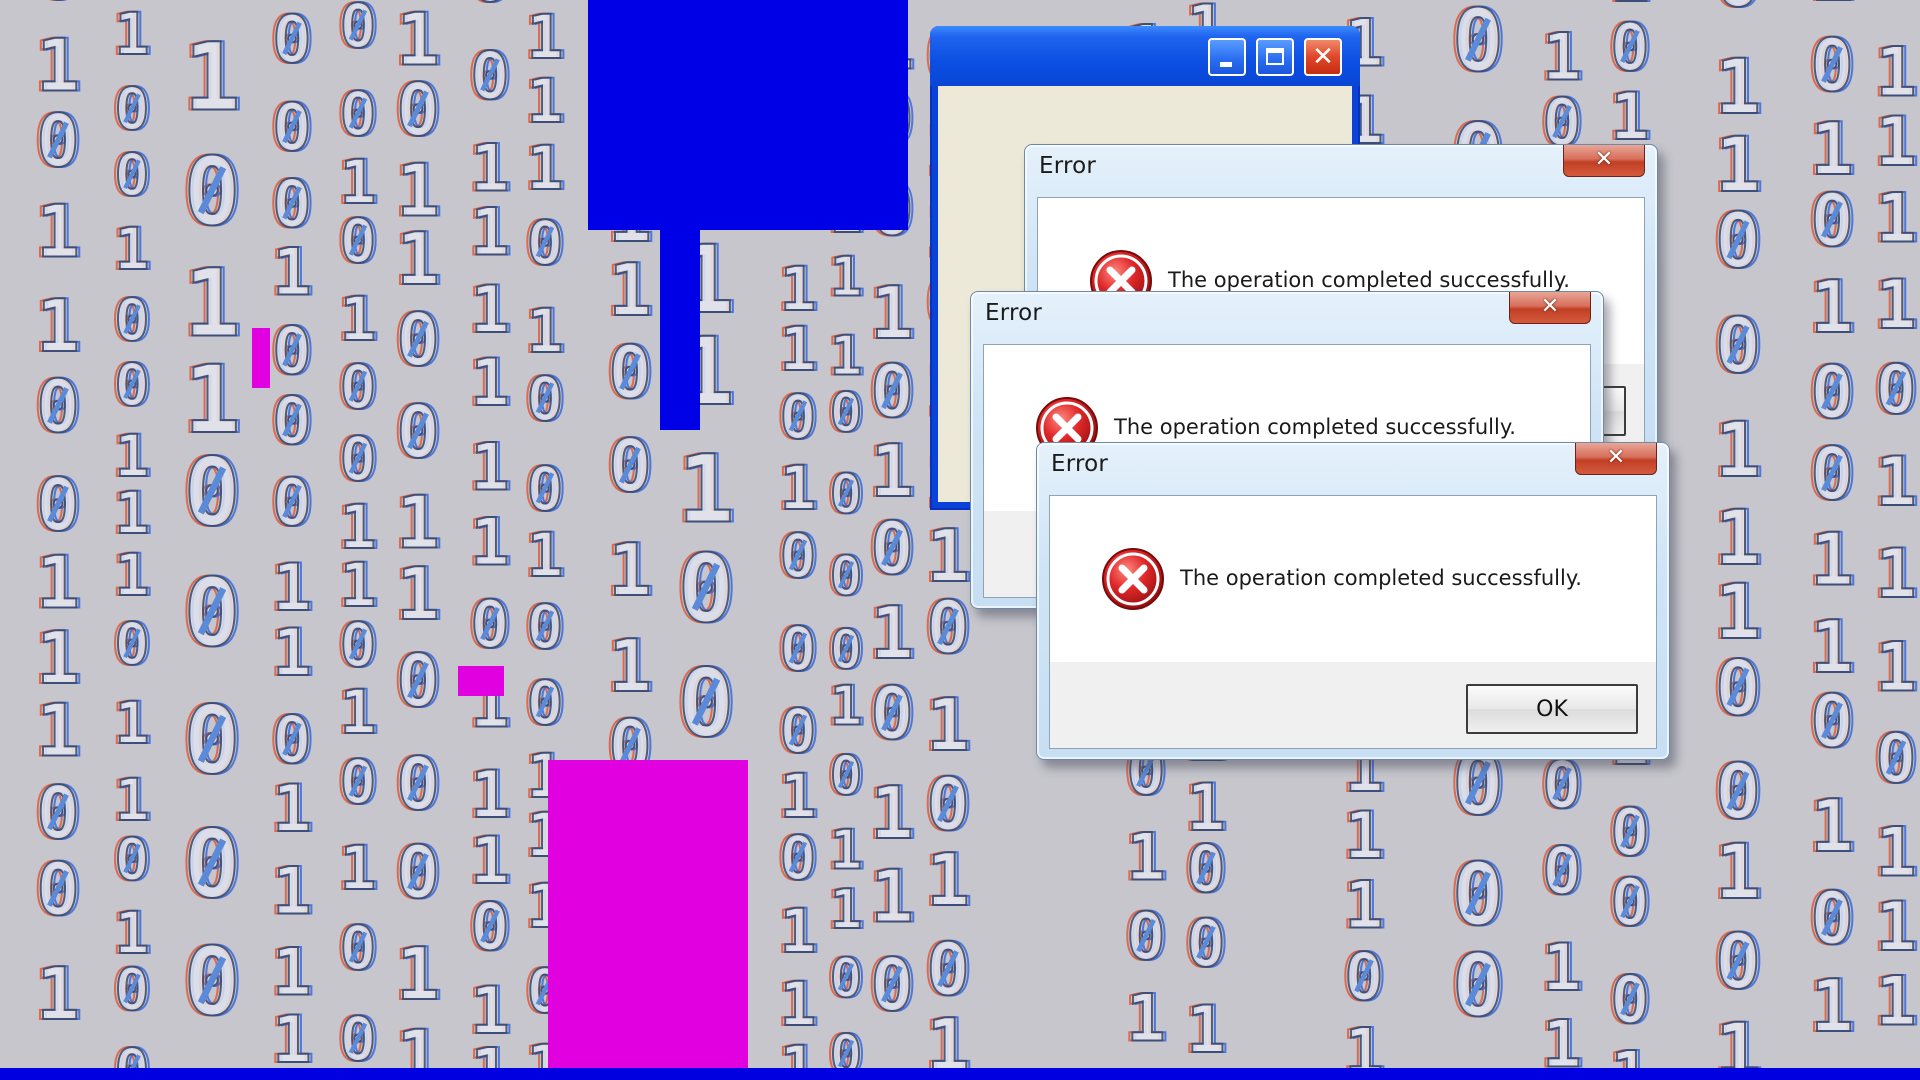  I want to click on error-icon, so click(1133, 579).